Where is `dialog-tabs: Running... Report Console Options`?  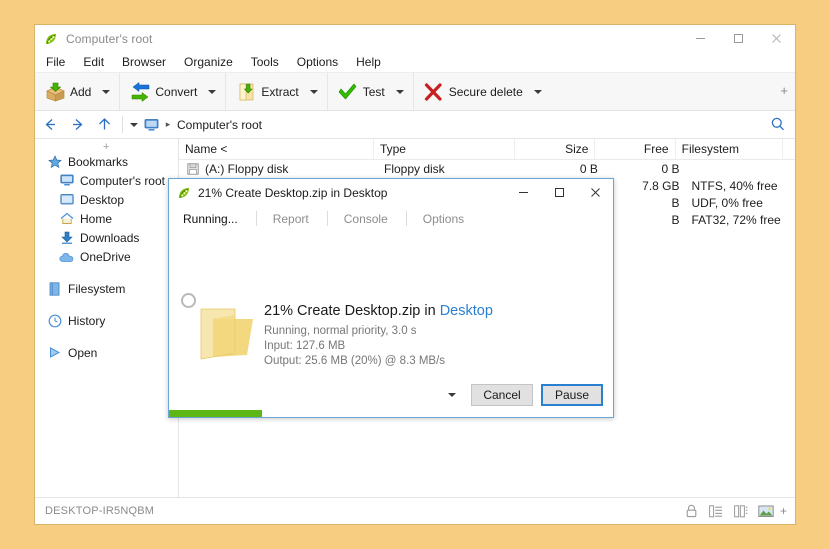
dialog-tabs: Running... Report Console Options is located at coordinates (391, 218).